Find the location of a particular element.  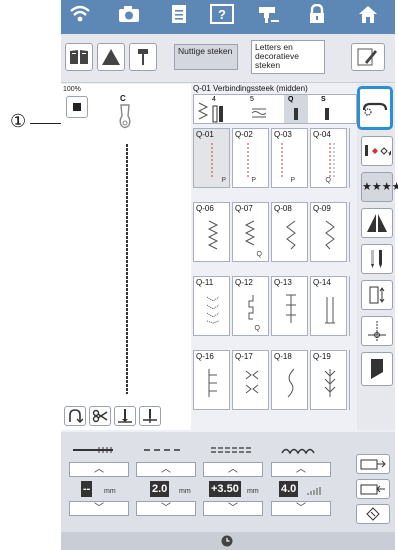

edit-button is located at coordinates (368, 57).